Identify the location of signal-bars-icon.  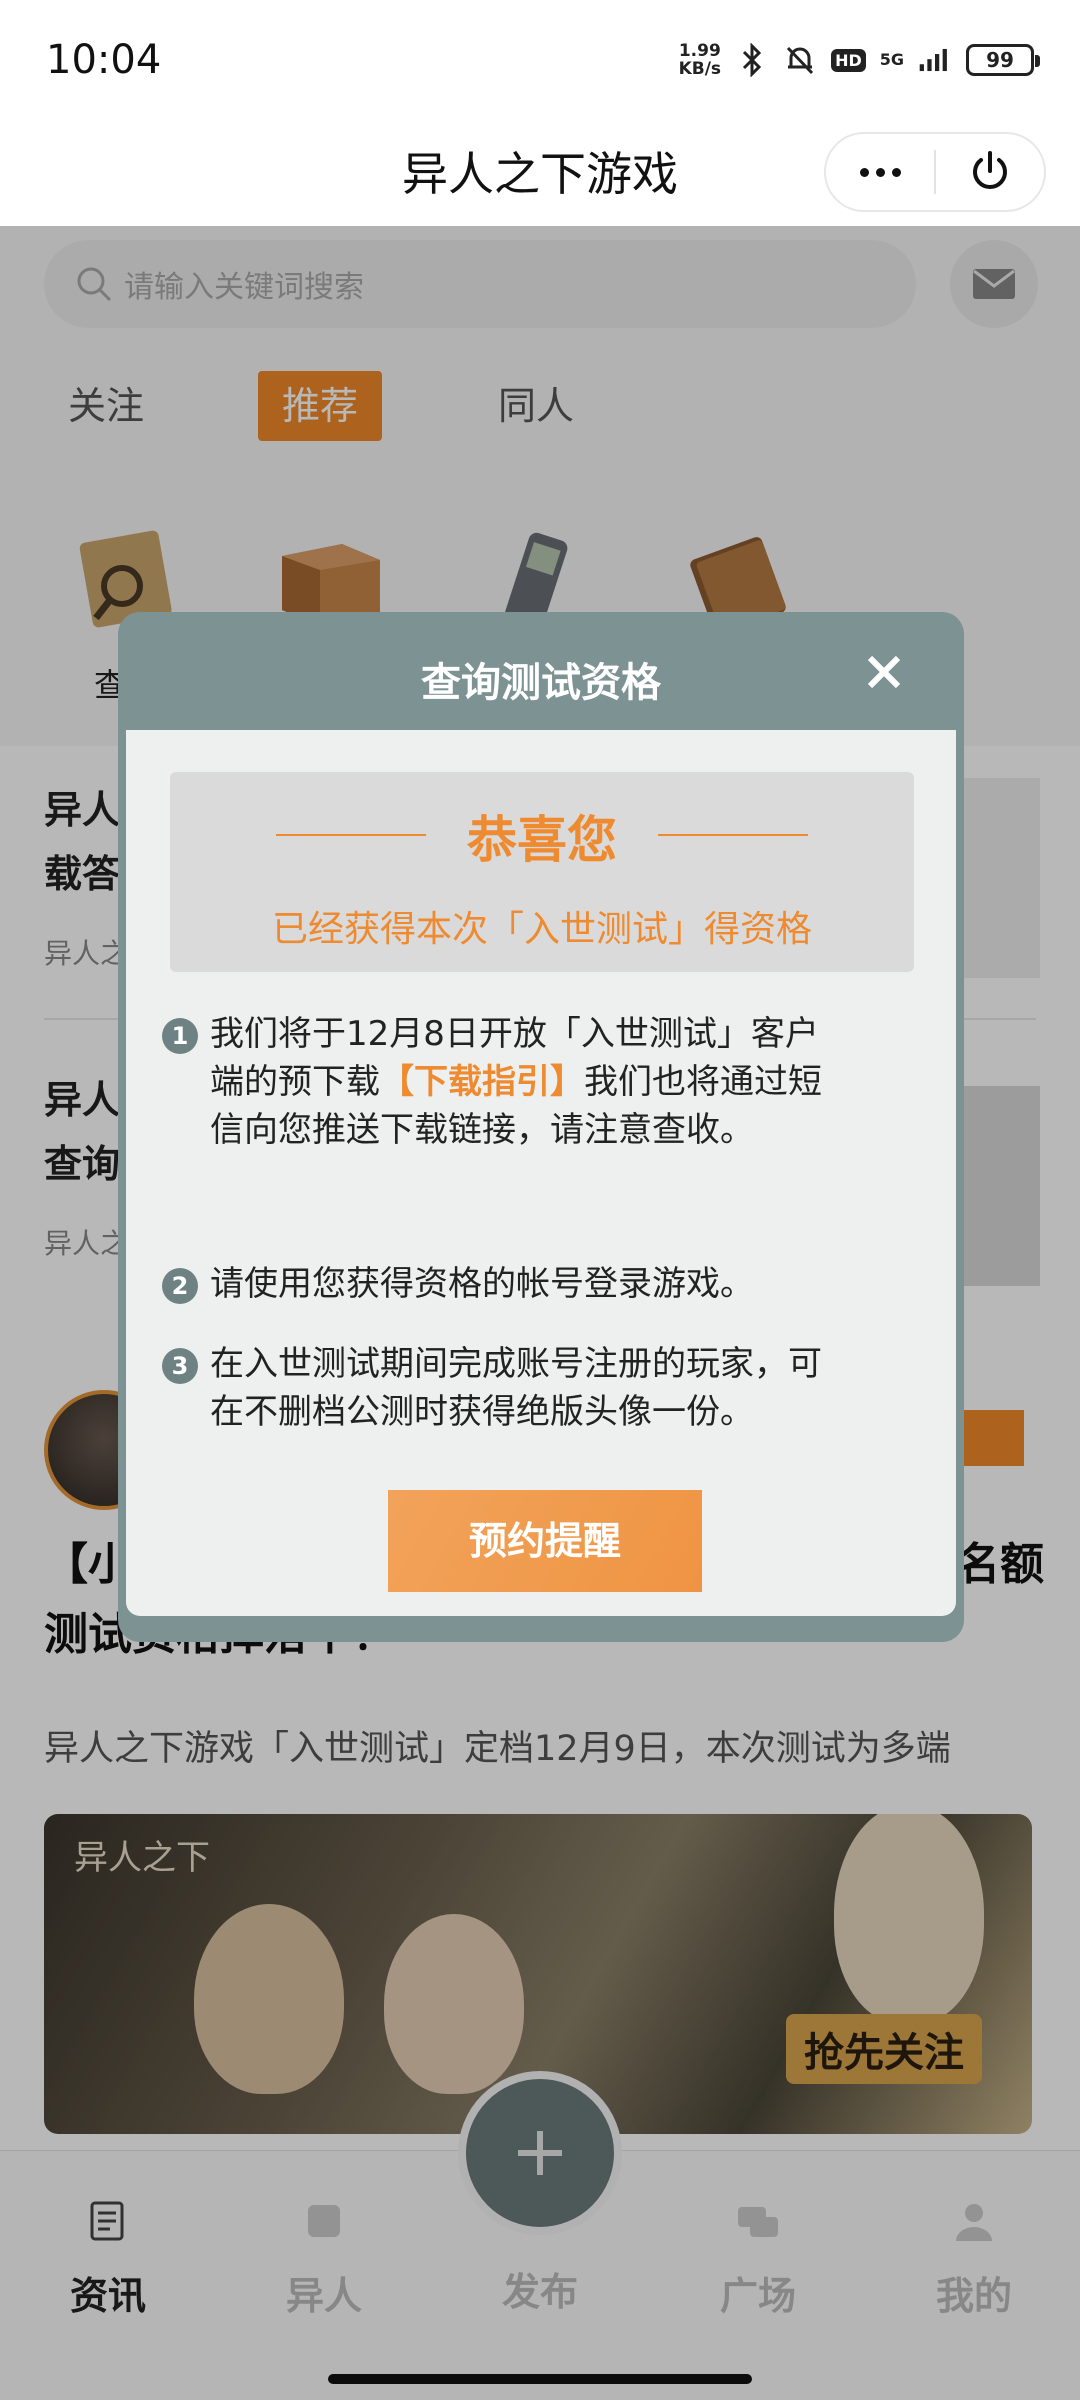
(935, 60).